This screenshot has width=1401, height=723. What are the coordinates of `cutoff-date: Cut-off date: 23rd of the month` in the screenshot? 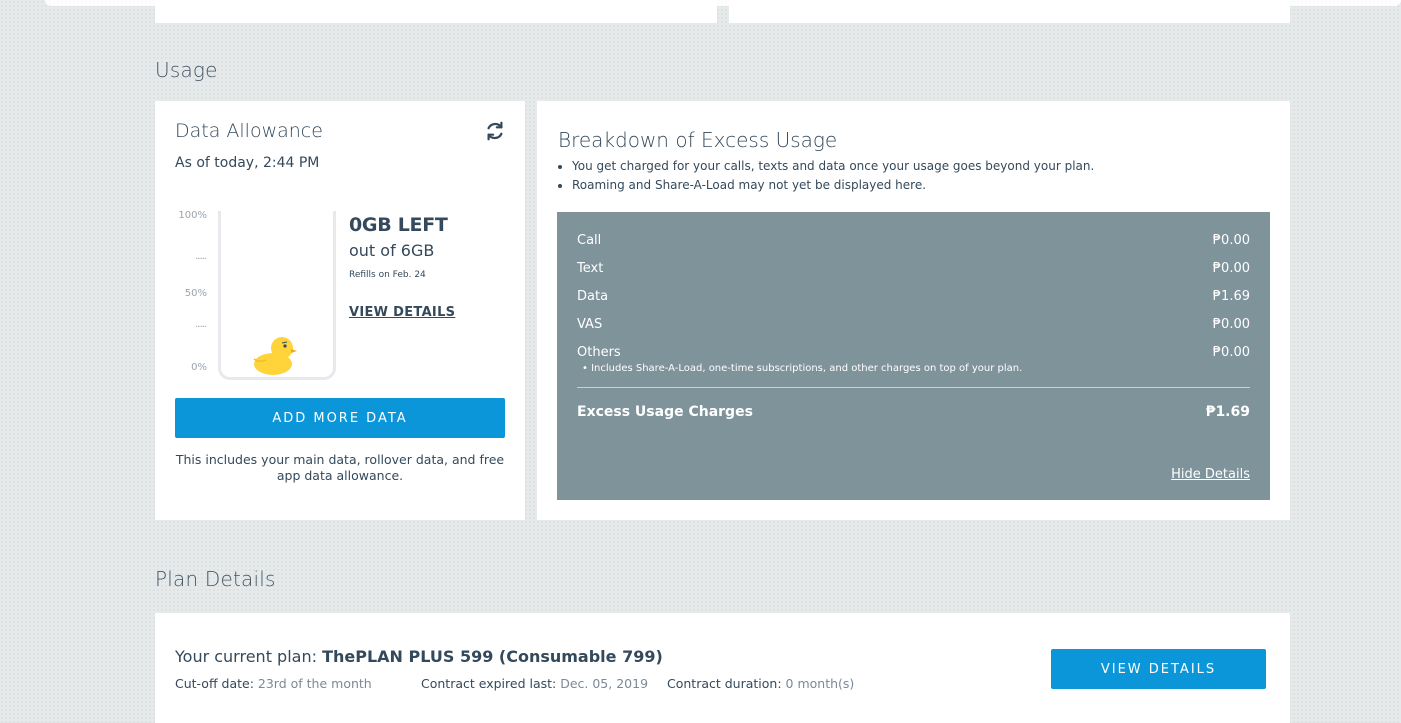 It's located at (273, 683).